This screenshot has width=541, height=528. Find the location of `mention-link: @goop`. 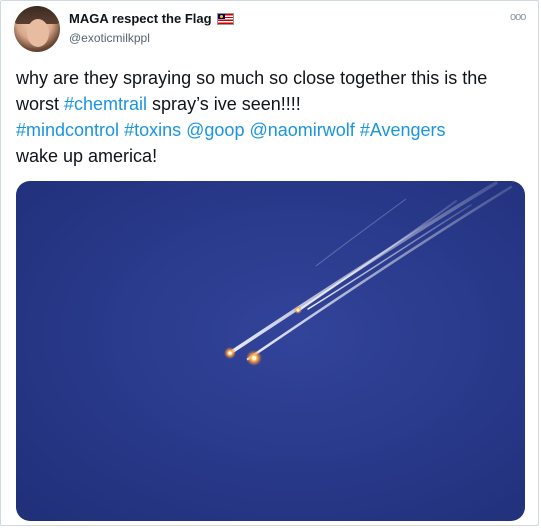

mention-link: @goop is located at coordinates (215, 130).